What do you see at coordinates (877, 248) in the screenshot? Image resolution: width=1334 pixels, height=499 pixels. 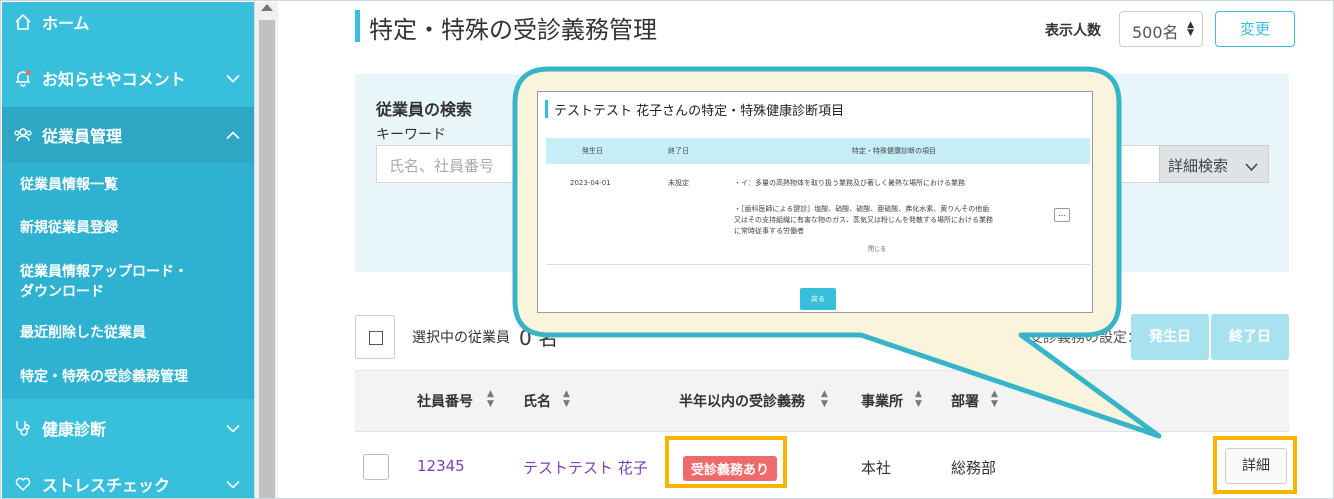 I see `popup-close-link: 閉じる` at bounding box center [877, 248].